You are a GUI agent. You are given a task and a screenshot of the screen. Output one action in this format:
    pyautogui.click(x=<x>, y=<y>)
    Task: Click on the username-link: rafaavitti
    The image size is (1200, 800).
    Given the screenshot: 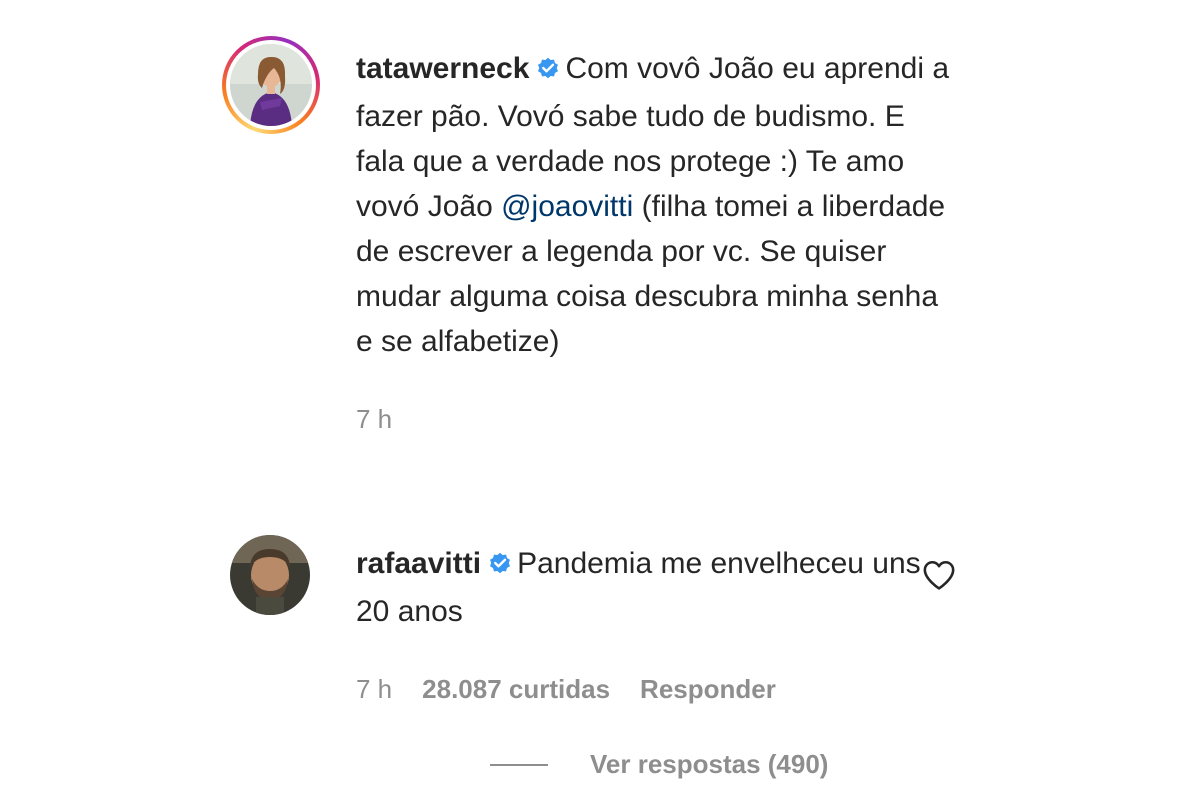 What is the action you would take?
    pyautogui.click(x=418, y=563)
    